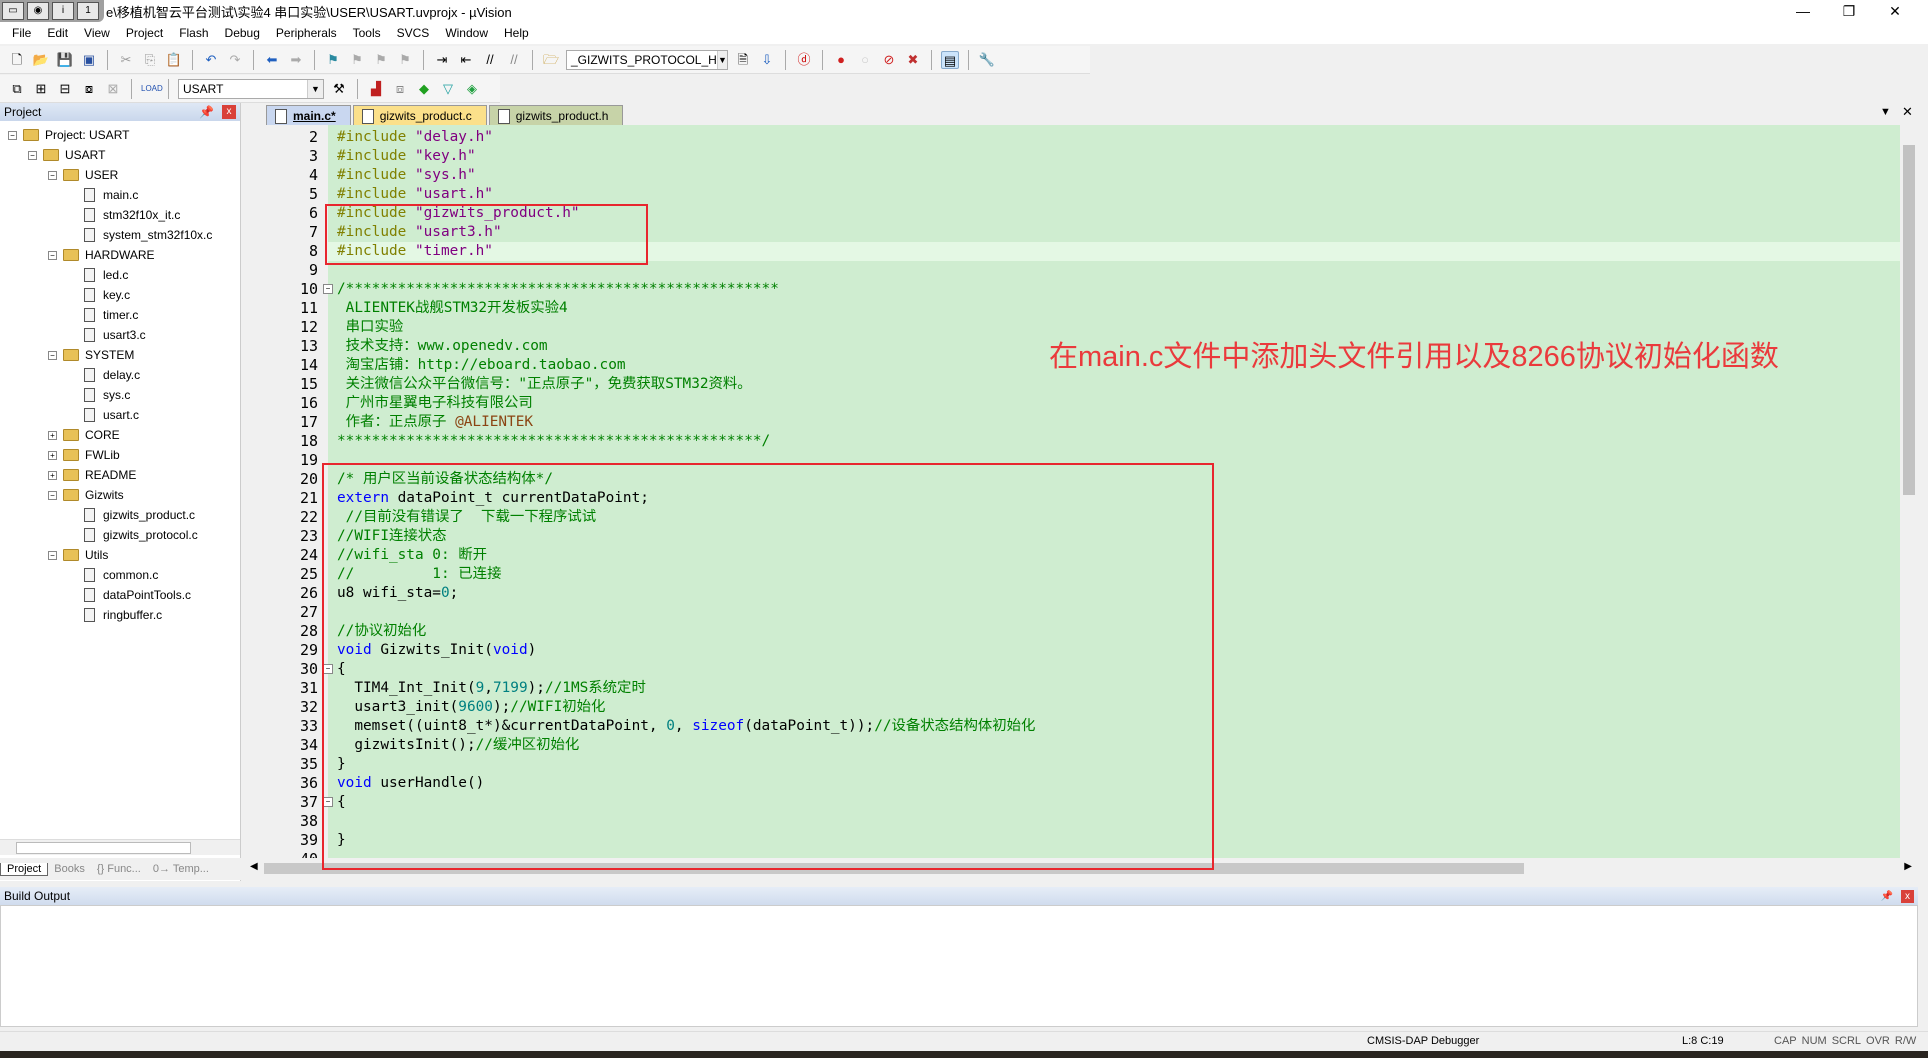  I want to click on open-icon: 📂, so click(41, 60).